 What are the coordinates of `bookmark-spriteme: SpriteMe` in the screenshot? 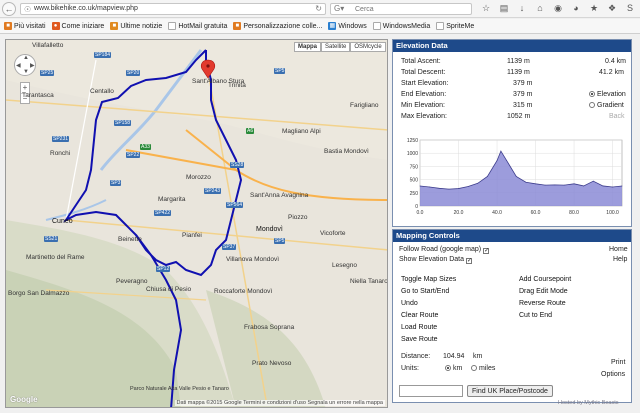 It's located at (456, 26).